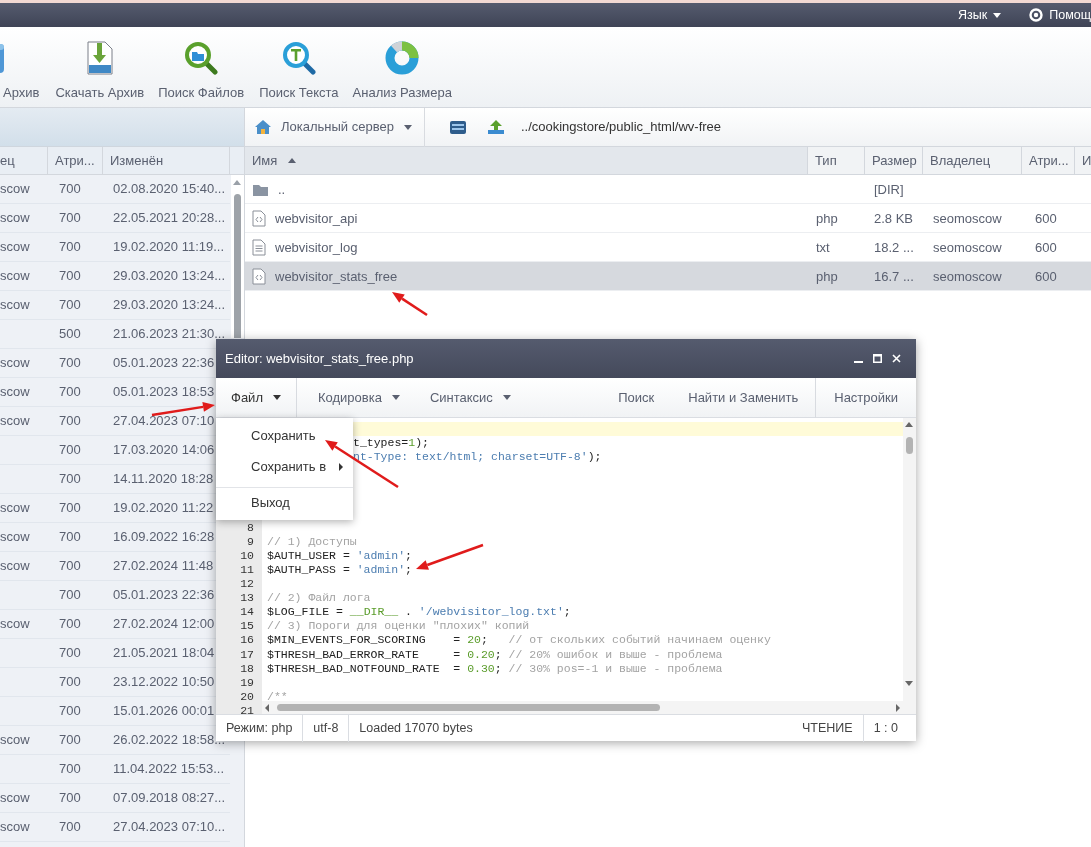  Describe the element at coordinates (250, 527) in the screenshot. I see `line-number: 8` at that location.